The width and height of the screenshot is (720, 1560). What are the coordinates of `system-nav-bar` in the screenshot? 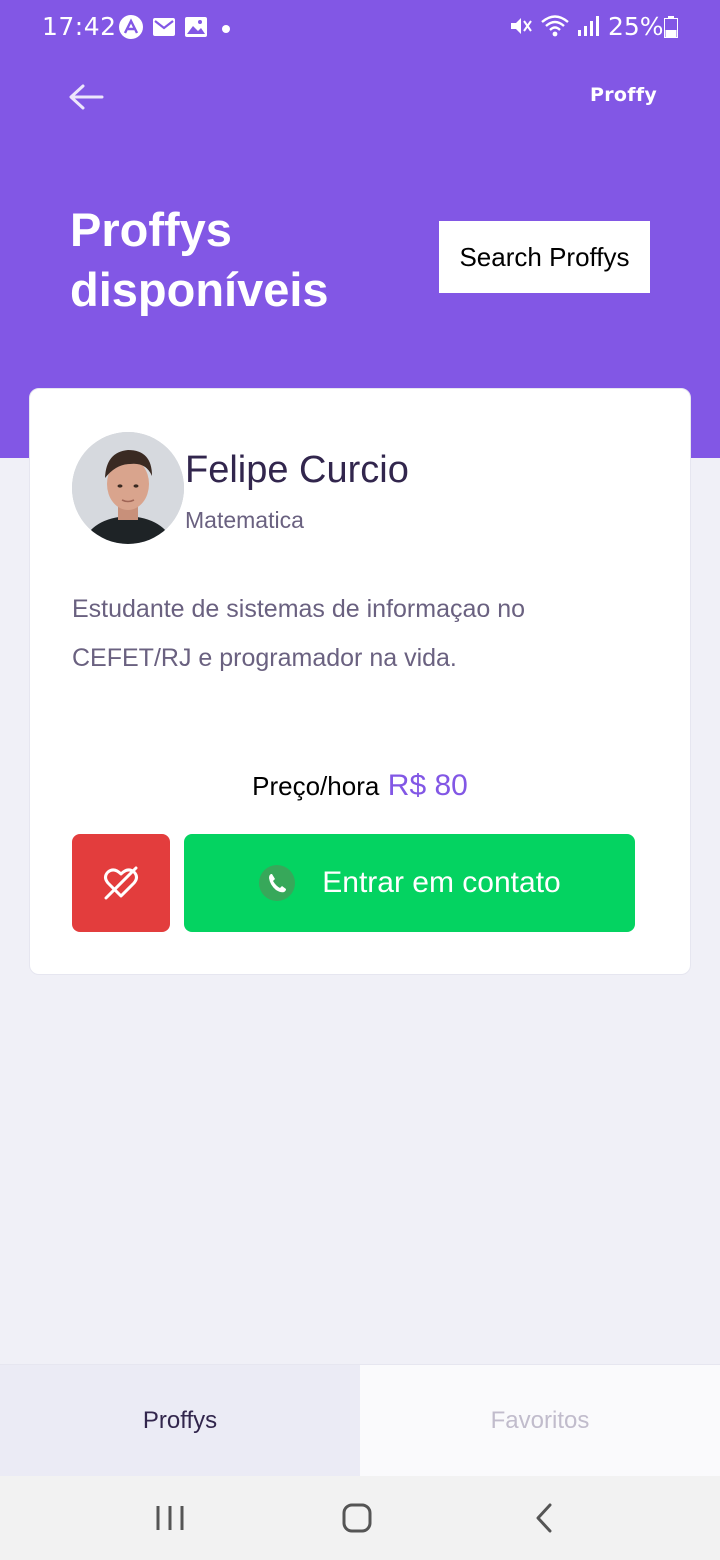 It's located at (360, 1518).